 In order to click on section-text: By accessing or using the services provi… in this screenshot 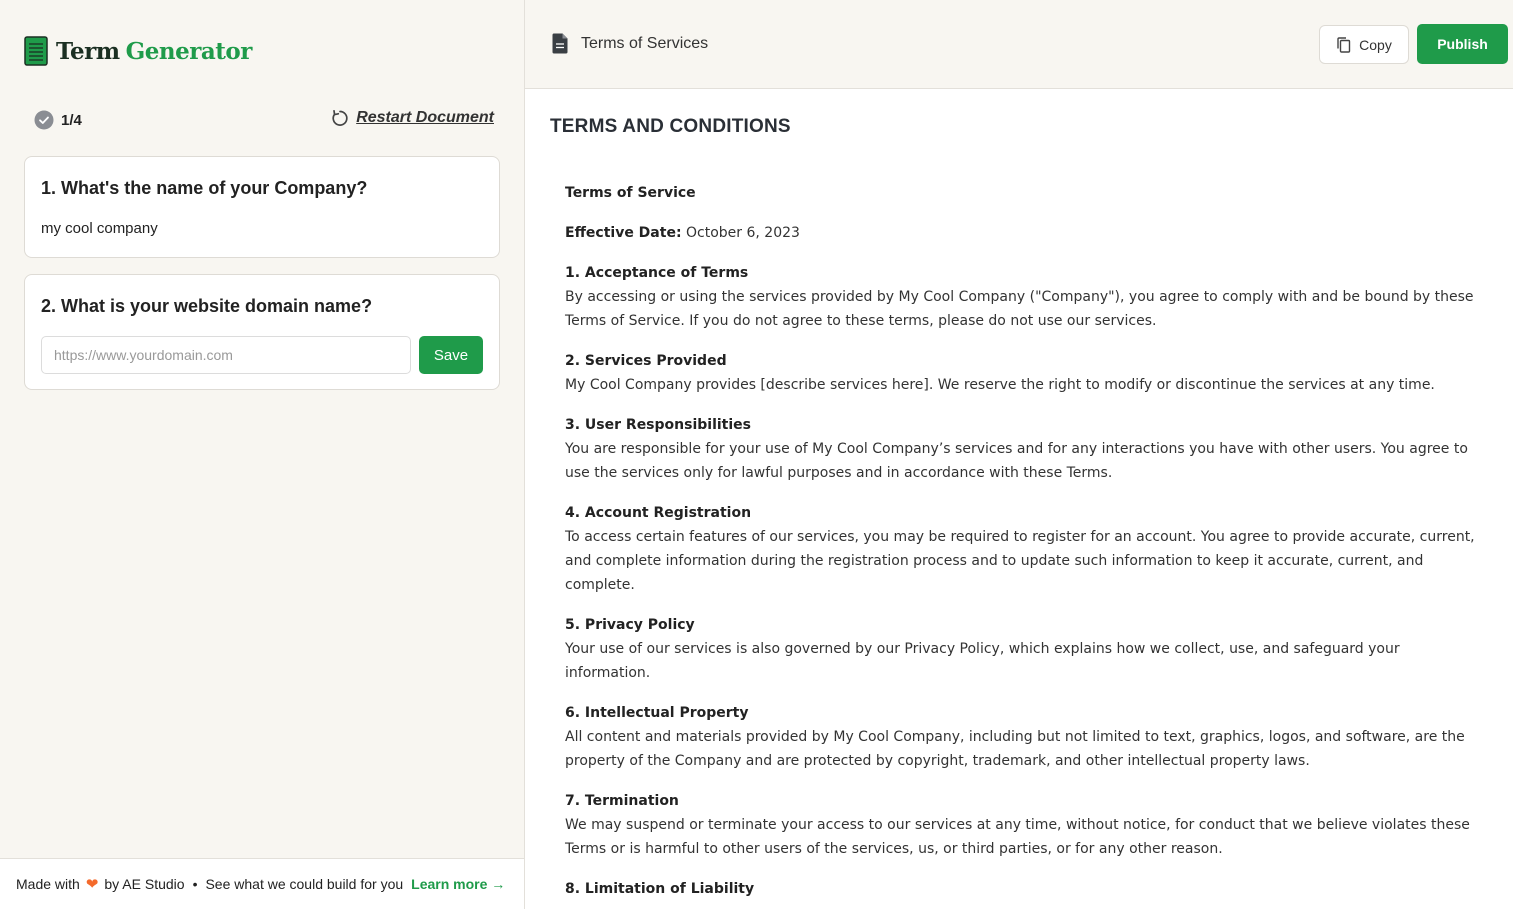, I will do `click(1019, 309)`.